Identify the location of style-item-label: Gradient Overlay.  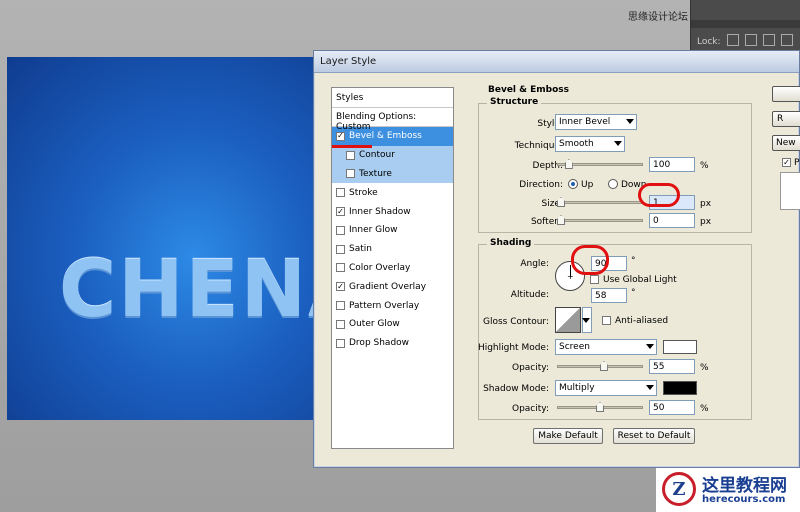
(388, 286).